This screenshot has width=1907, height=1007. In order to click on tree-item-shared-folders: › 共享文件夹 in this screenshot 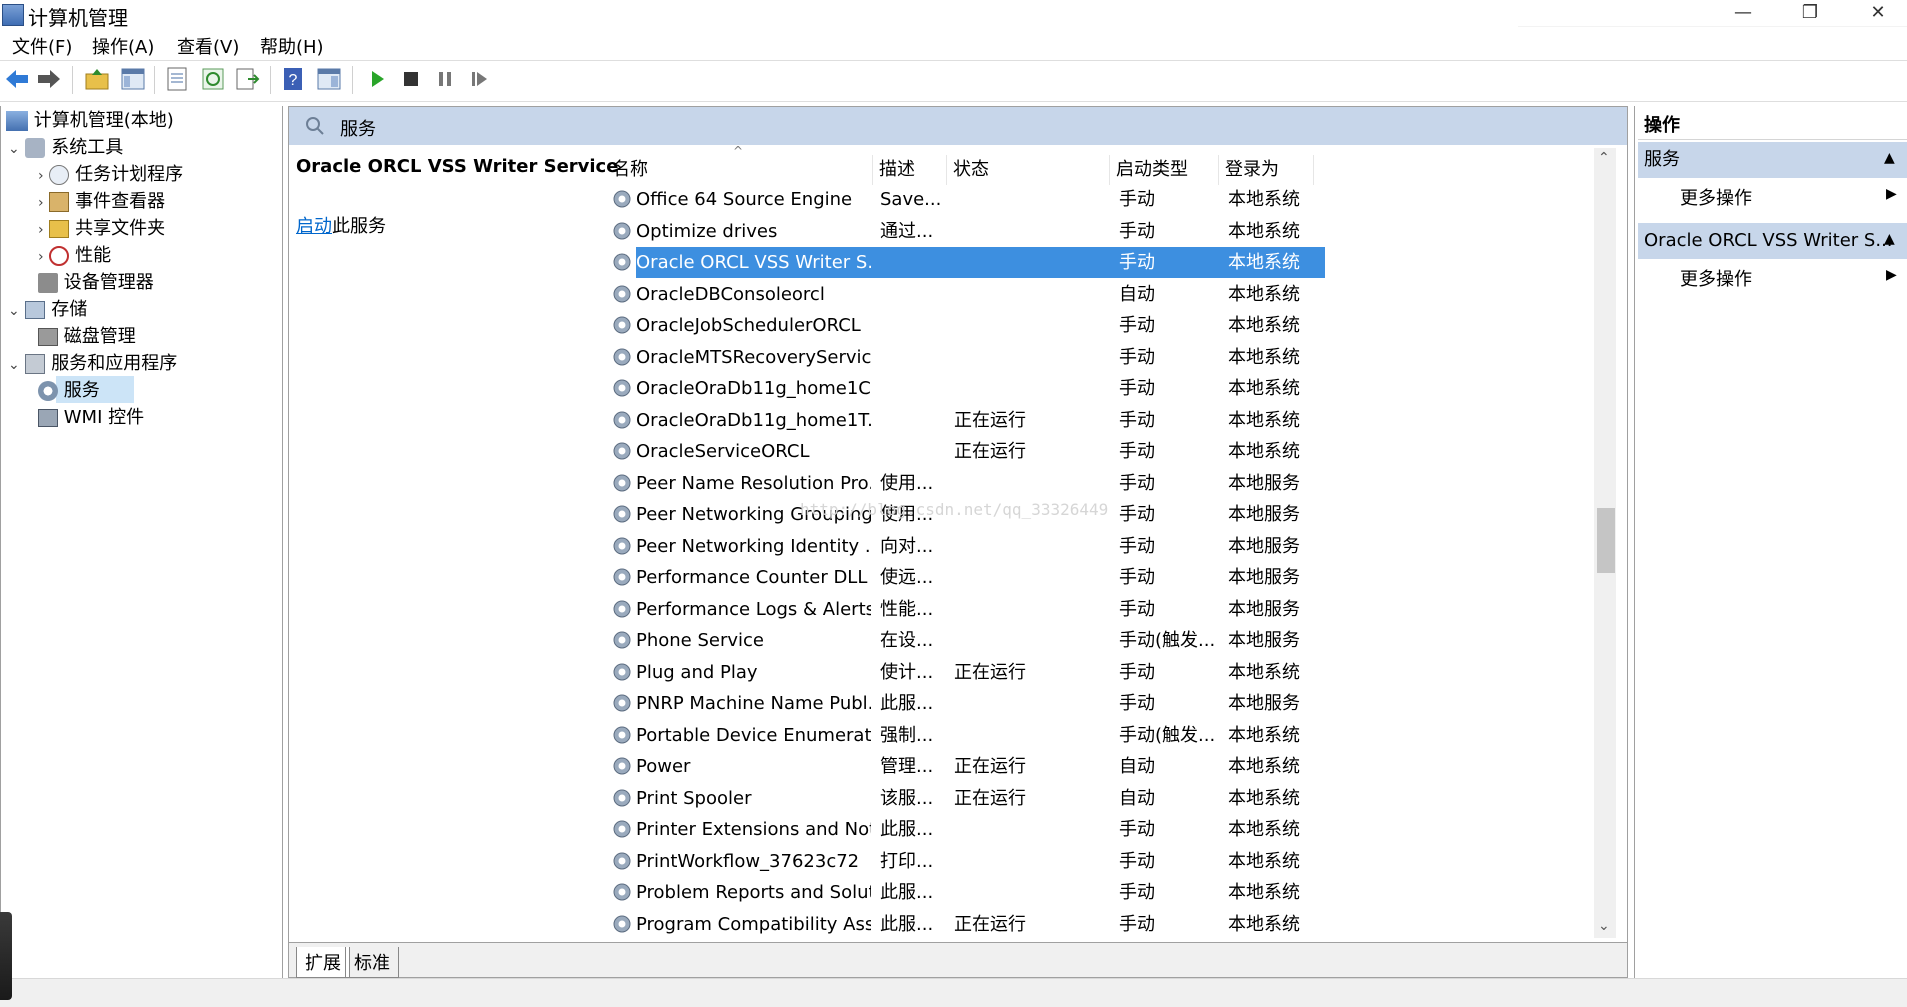, I will do `click(101, 229)`.